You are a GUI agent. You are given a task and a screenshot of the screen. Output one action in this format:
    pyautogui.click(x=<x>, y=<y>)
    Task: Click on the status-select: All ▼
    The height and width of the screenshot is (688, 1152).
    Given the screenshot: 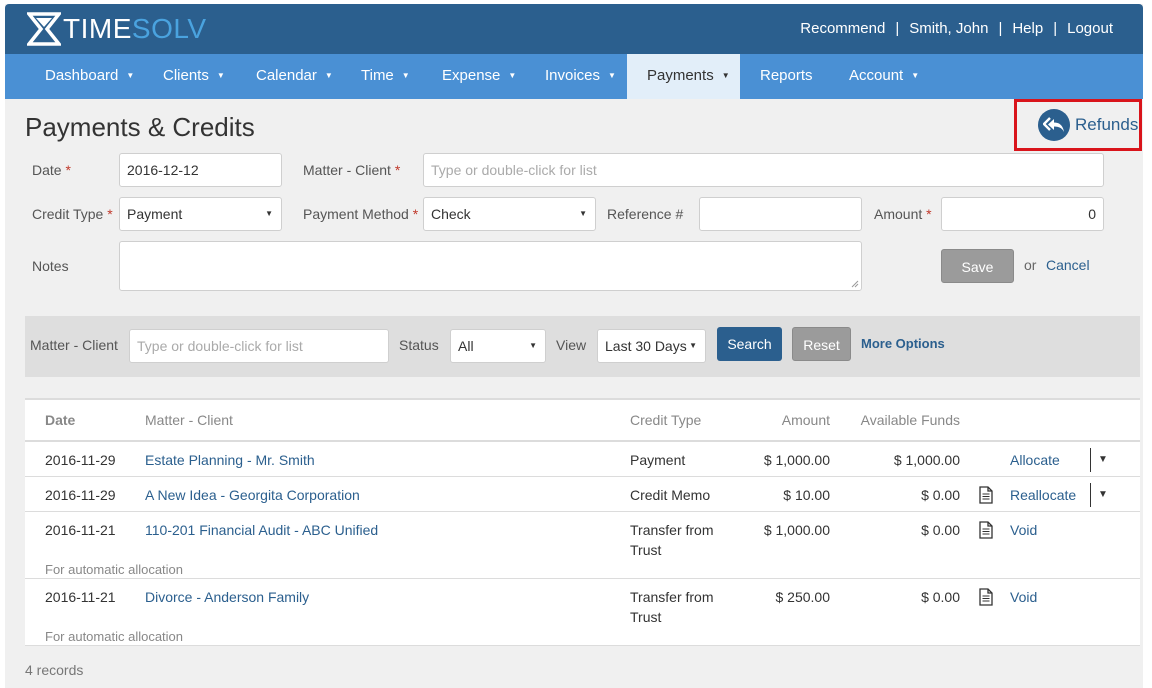 What is the action you would take?
    pyautogui.click(x=498, y=346)
    